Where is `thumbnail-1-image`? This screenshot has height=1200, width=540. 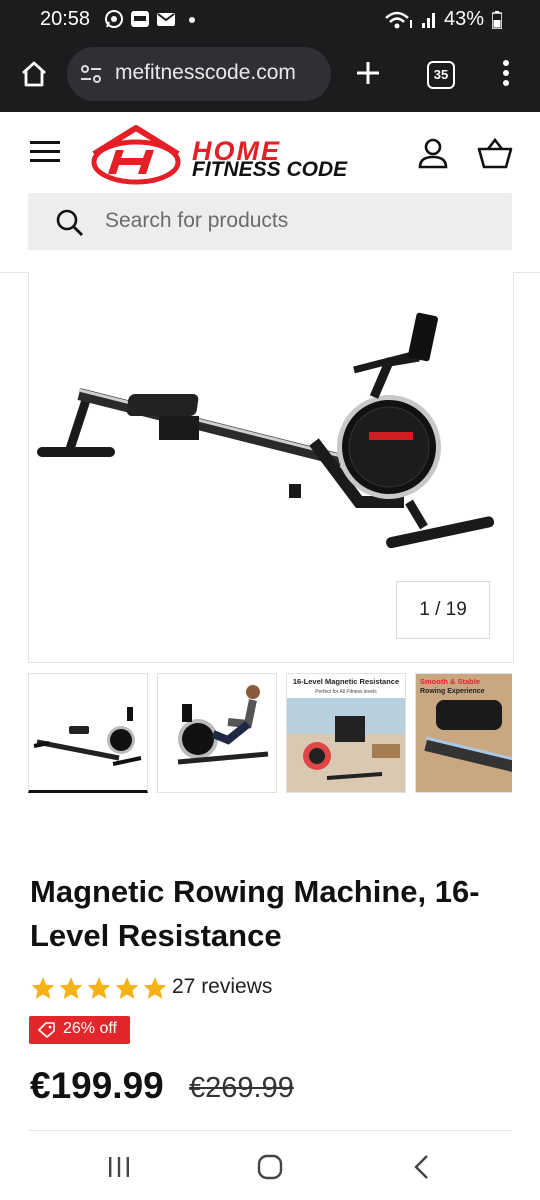
thumbnail-1-image is located at coordinates (87, 736).